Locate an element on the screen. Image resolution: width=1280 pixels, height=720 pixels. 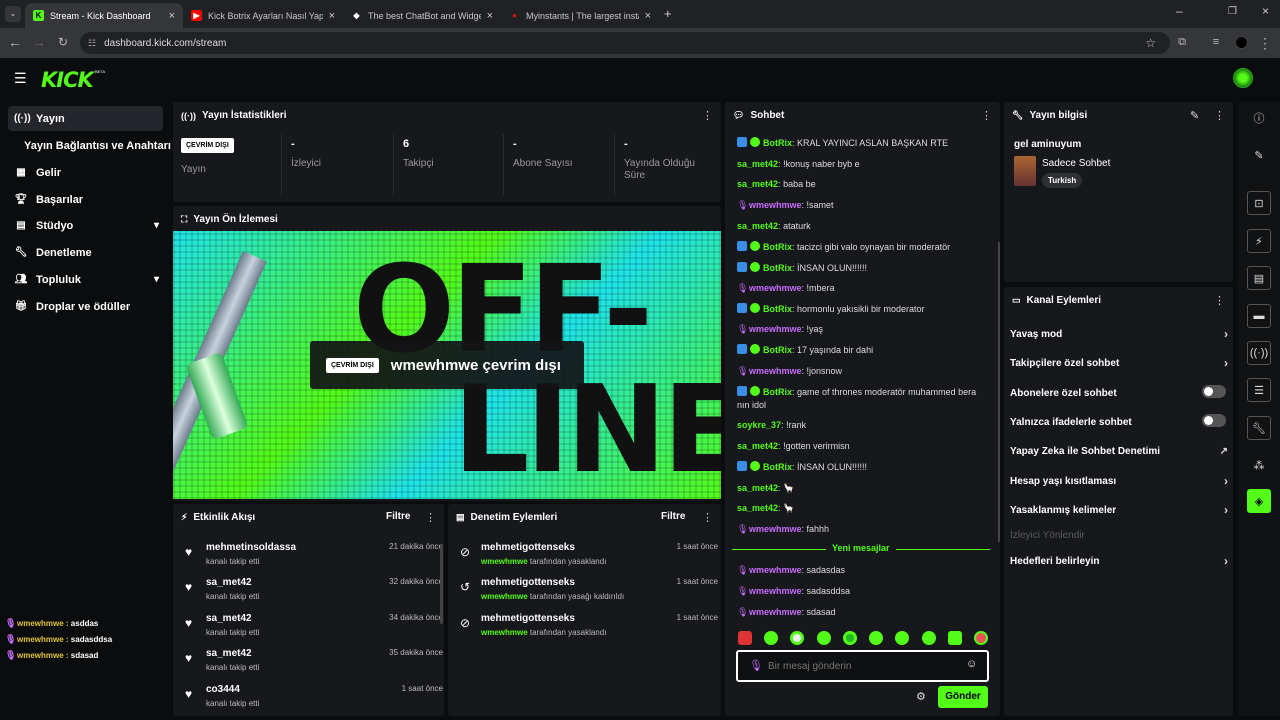
sidebar-item-yayin: ((·)) Yayın is located at coordinates (85, 118).